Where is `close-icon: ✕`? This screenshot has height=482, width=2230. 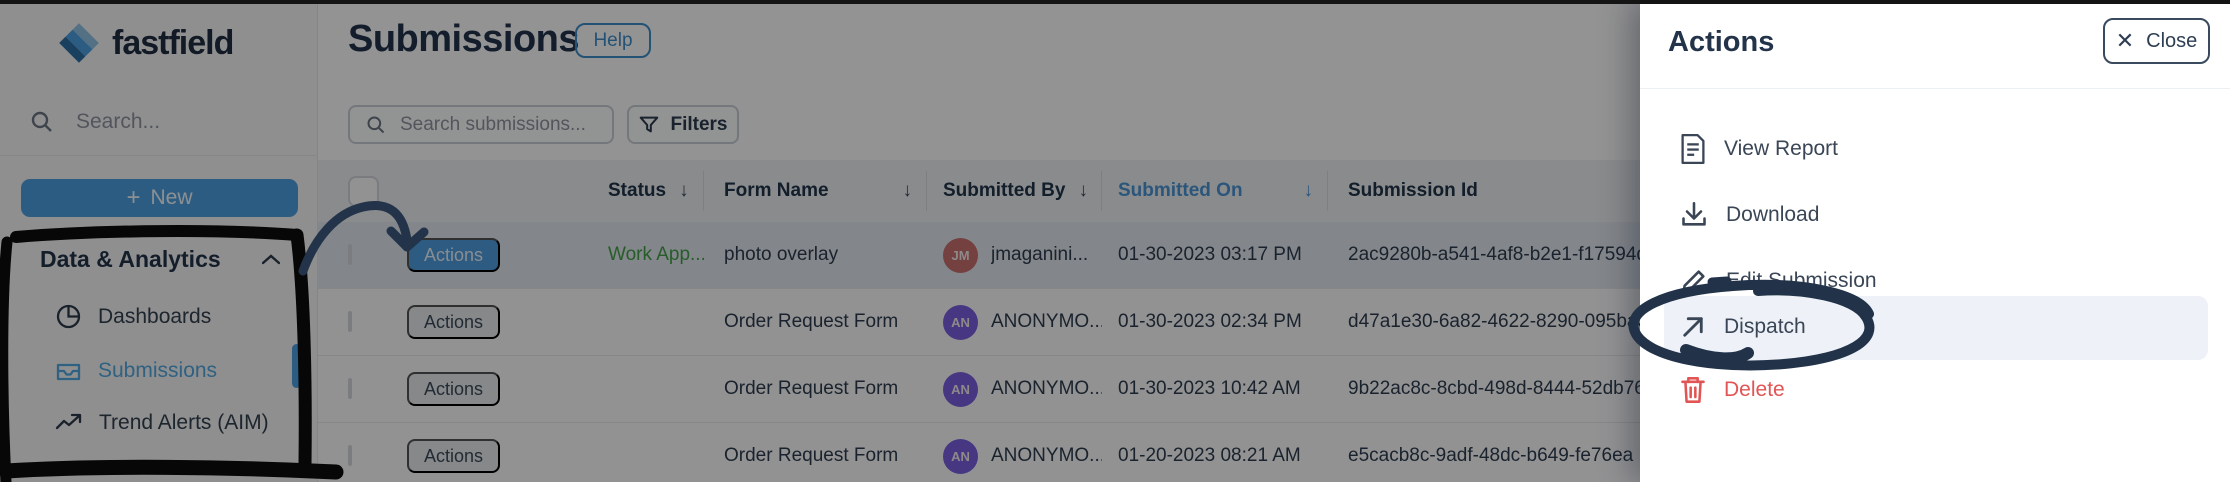 close-icon: ✕ is located at coordinates (2125, 40).